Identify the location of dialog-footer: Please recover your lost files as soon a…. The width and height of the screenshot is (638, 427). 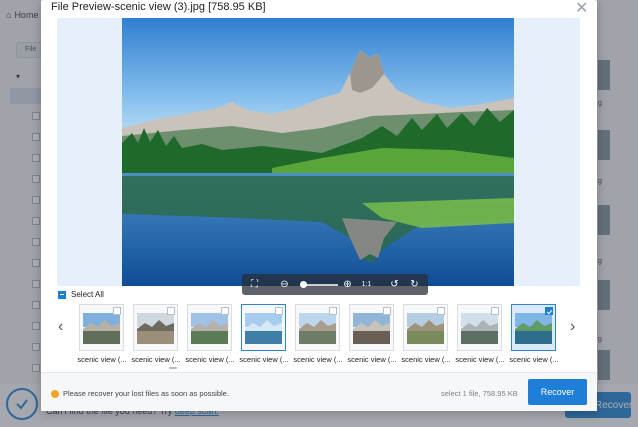
(319, 391).